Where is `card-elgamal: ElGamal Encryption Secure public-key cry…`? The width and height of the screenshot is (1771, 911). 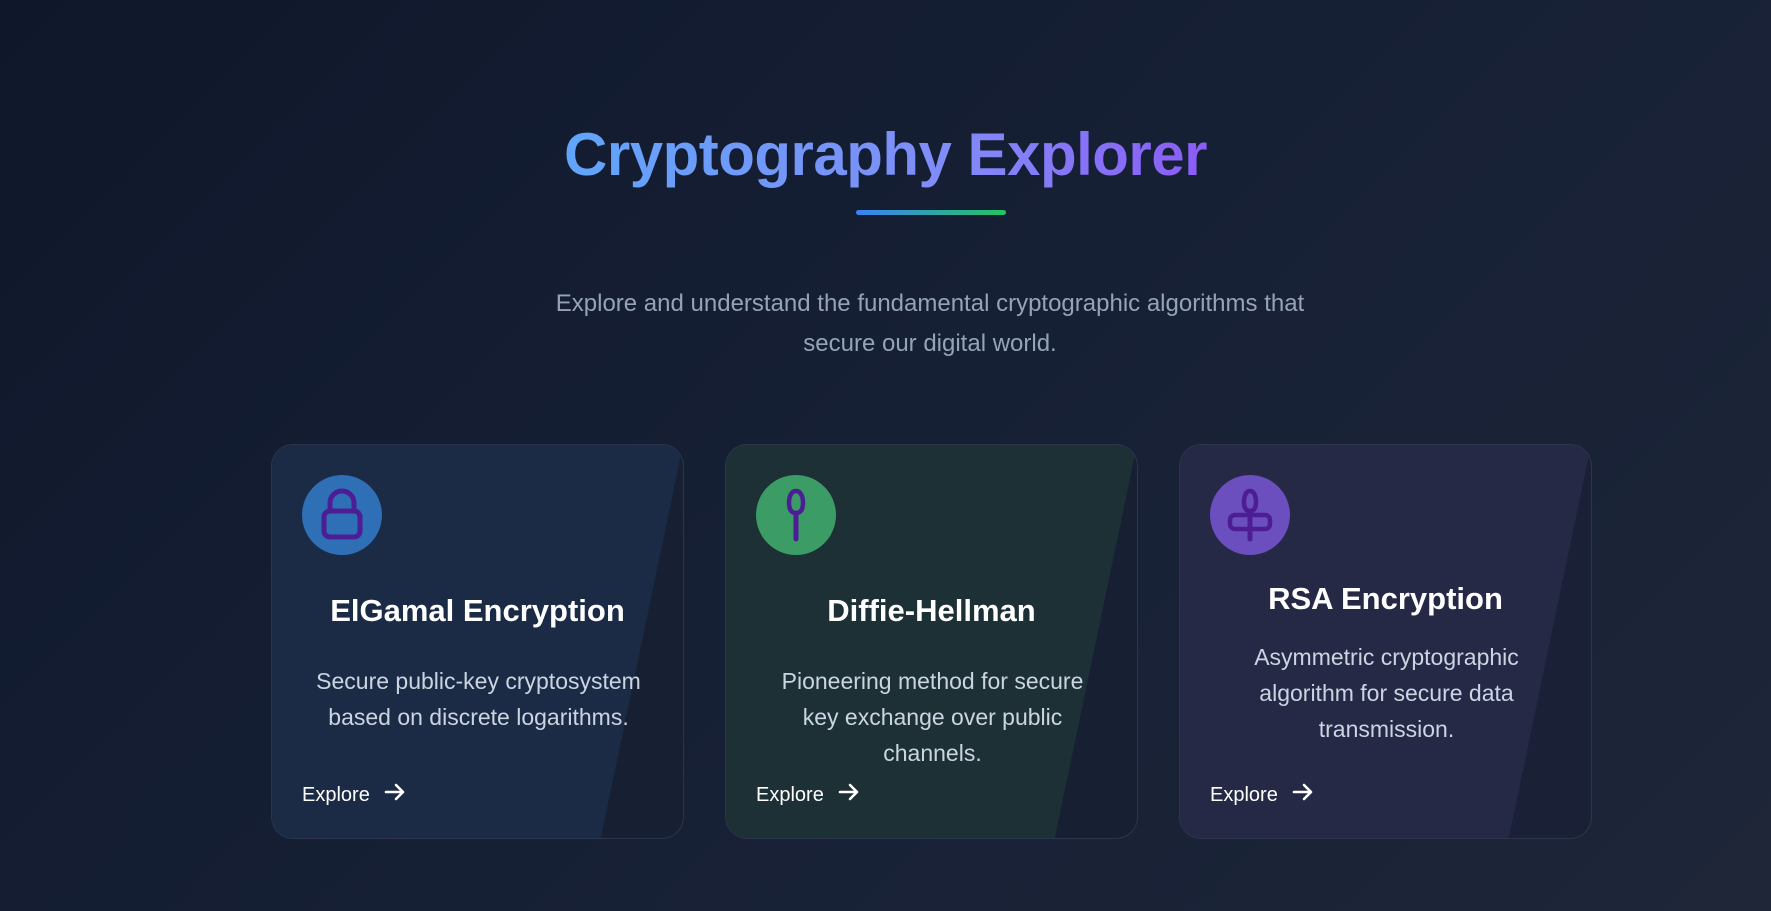 card-elgamal: ElGamal Encryption Secure public-key cry… is located at coordinates (477, 641).